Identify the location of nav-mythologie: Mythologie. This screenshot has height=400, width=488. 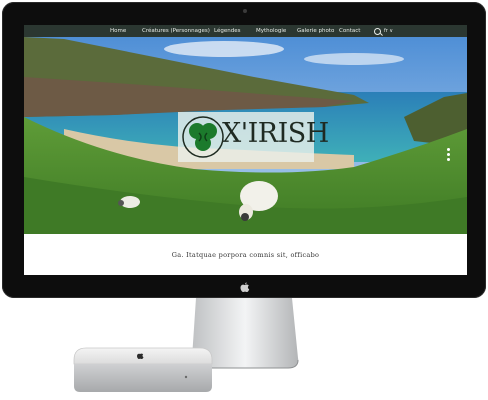
(271, 31).